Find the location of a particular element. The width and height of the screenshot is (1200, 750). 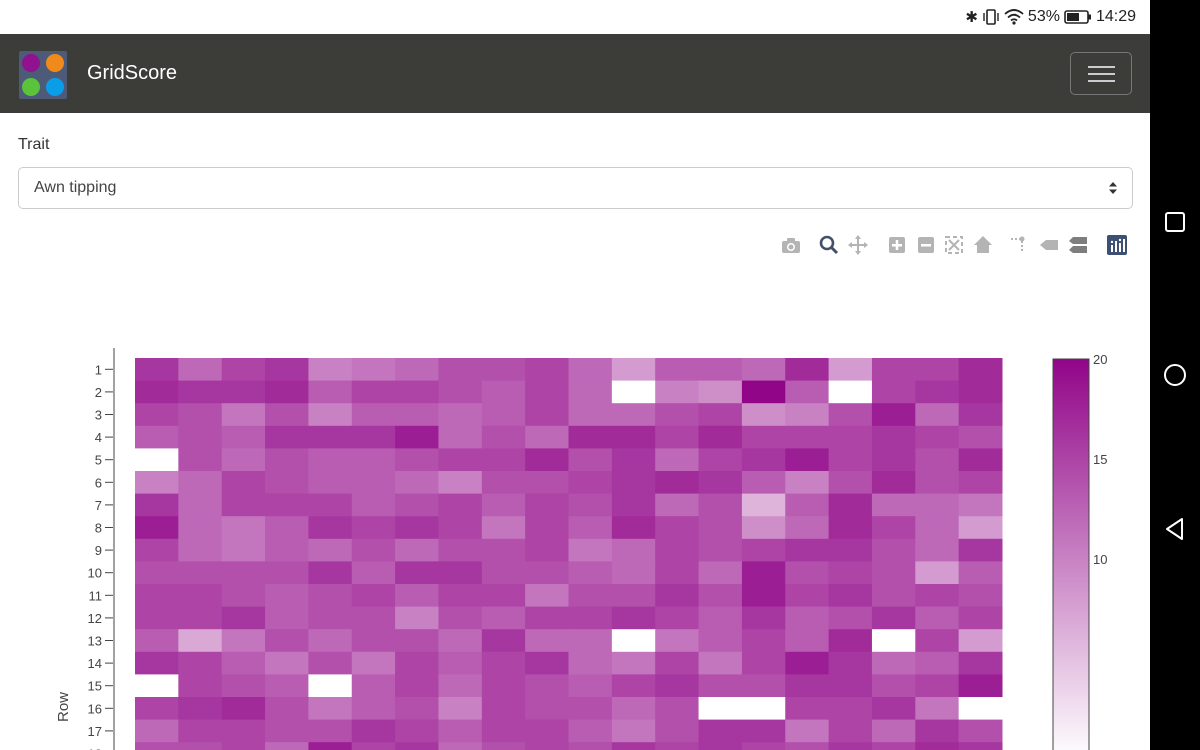

autoscale-icon is located at coordinates (954, 245).